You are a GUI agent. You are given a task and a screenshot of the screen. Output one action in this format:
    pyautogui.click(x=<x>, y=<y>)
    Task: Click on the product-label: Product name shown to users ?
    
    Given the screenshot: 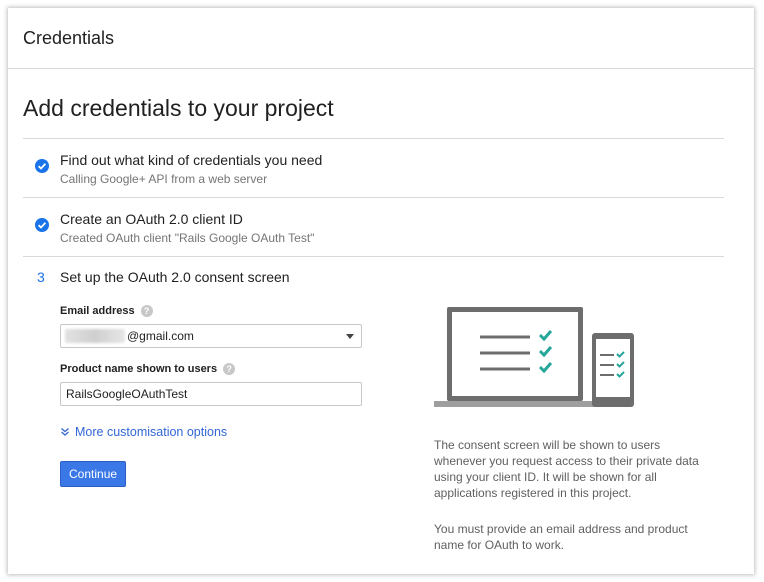 What is the action you would take?
    pyautogui.click(x=148, y=369)
    